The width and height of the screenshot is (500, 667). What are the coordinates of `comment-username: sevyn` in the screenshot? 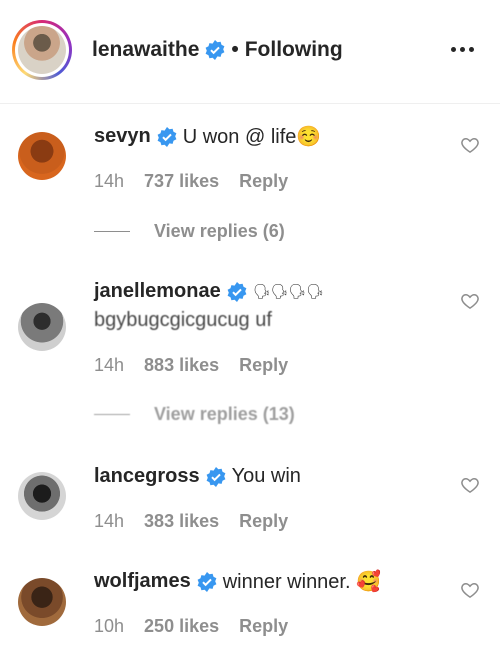 It's located at (122, 136).